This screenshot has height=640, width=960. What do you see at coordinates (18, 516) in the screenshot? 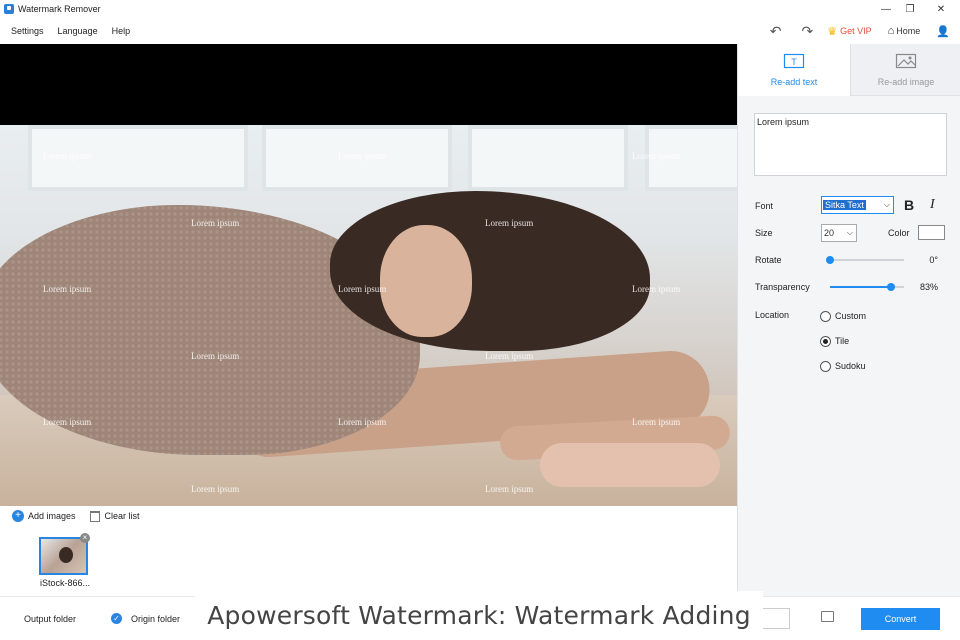
I see `plus-icon: +` at bounding box center [18, 516].